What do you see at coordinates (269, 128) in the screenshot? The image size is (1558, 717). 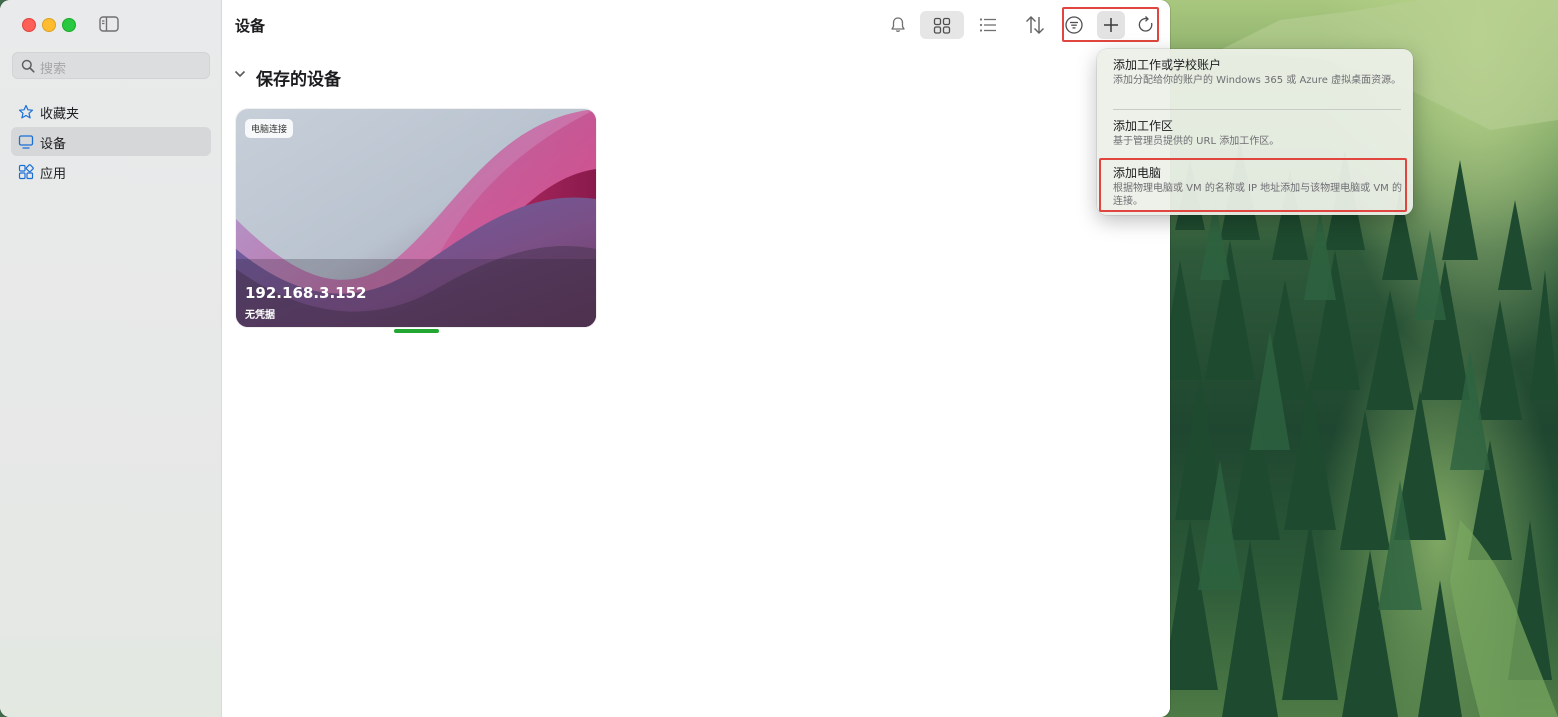 I see `connection-type-badge: 电脑连接` at bounding box center [269, 128].